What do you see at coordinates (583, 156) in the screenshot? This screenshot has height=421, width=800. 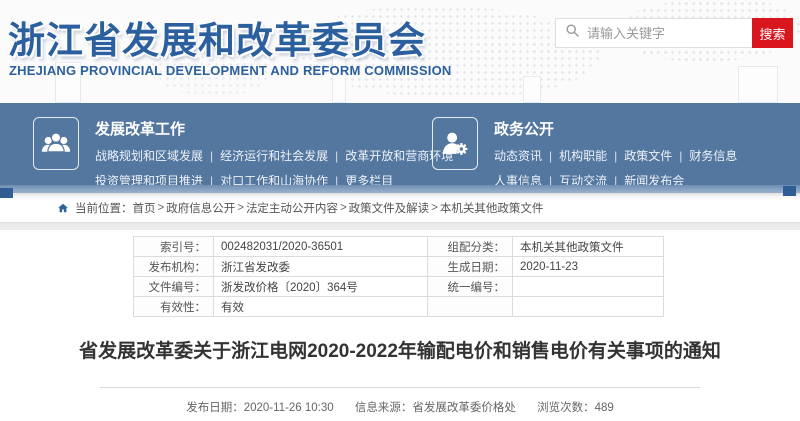 I see `nav-link-org-functions: 机构职能` at bounding box center [583, 156].